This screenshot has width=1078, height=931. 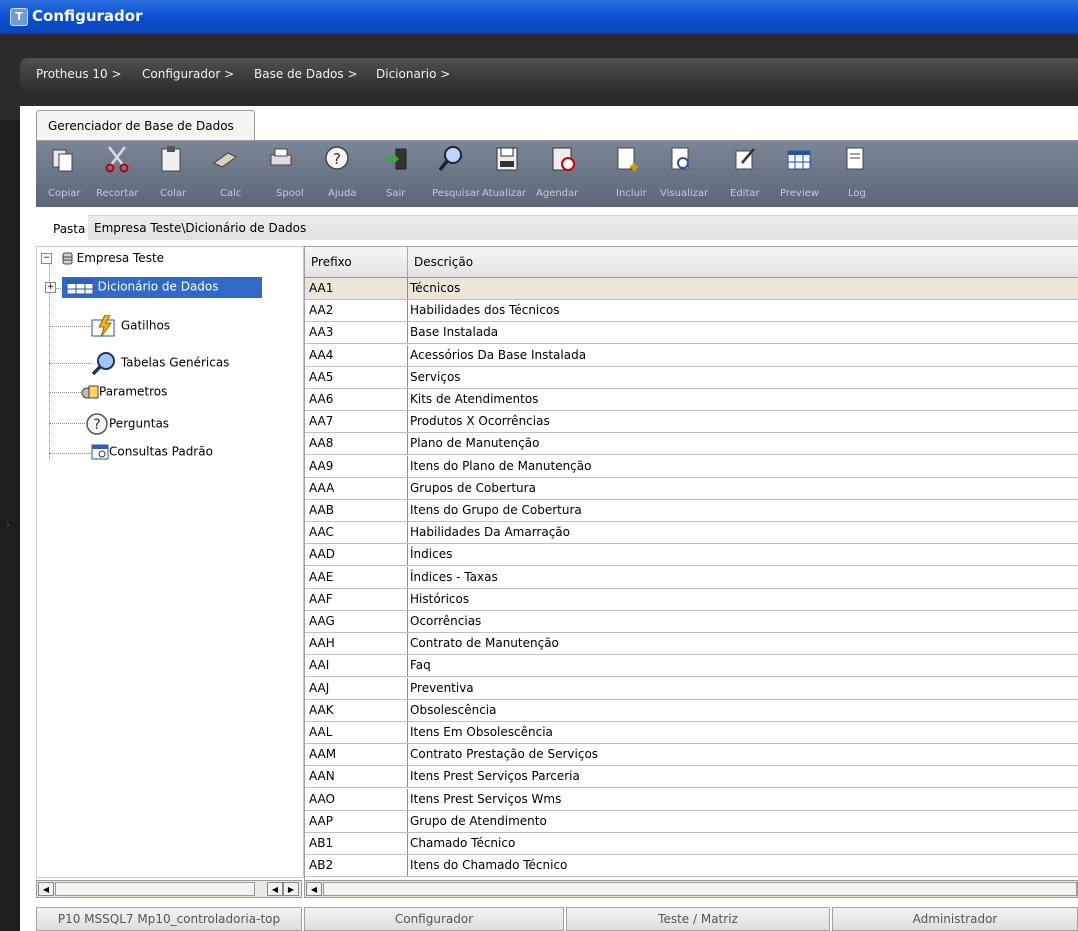 What do you see at coordinates (691, 622) in the screenshot?
I see `table-row: AAG Ocorrências` at bounding box center [691, 622].